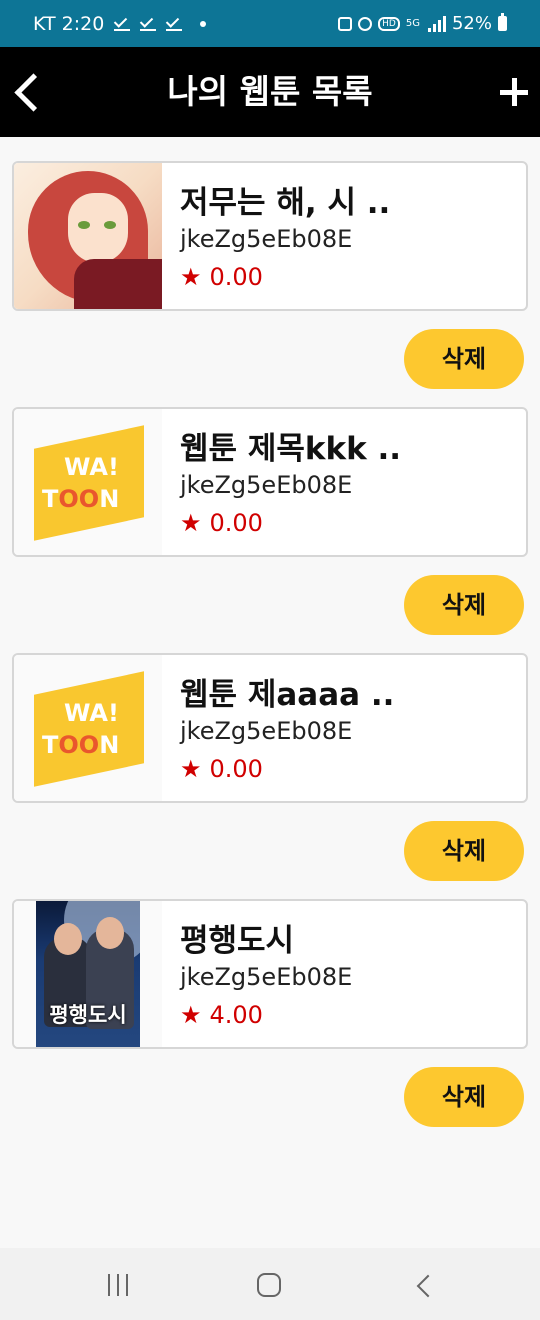 Image resolution: width=540 pixels, height=1320 pixels. I want to click on network-type: 5G, so click(412, 23).